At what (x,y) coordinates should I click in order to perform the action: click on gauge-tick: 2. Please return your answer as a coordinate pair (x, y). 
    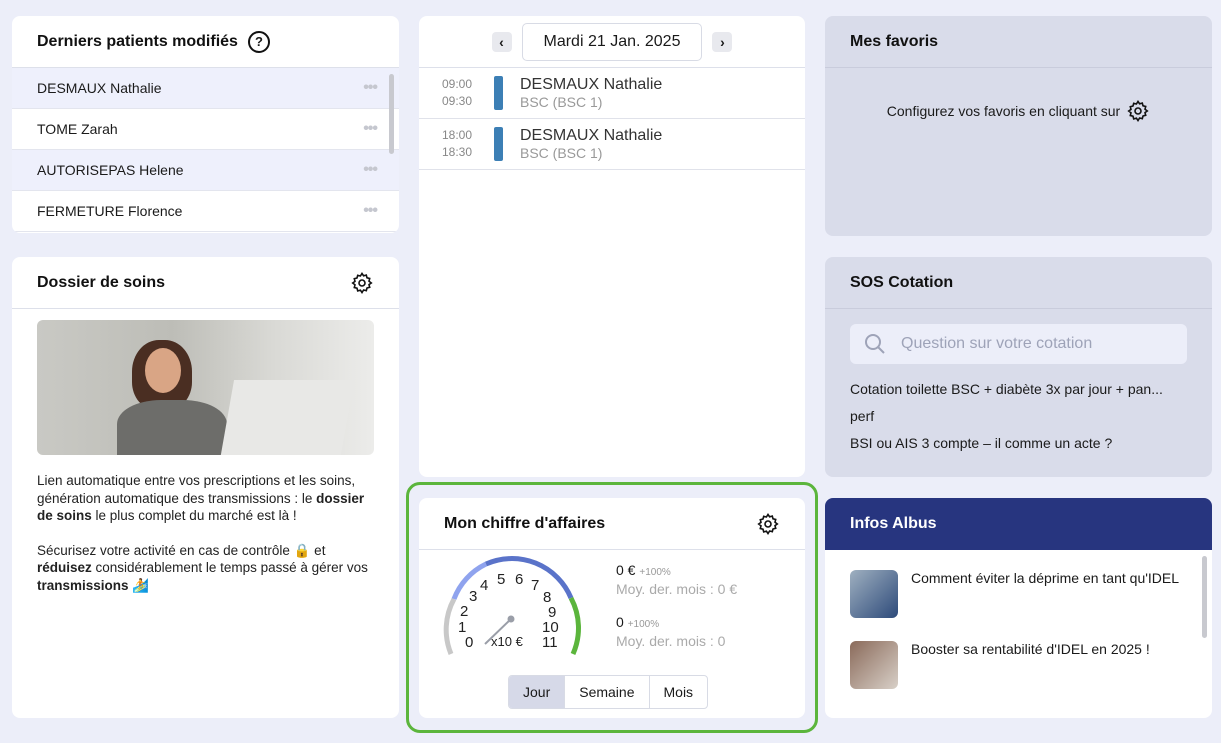
    Looking at the image, I should click on (464, 611).